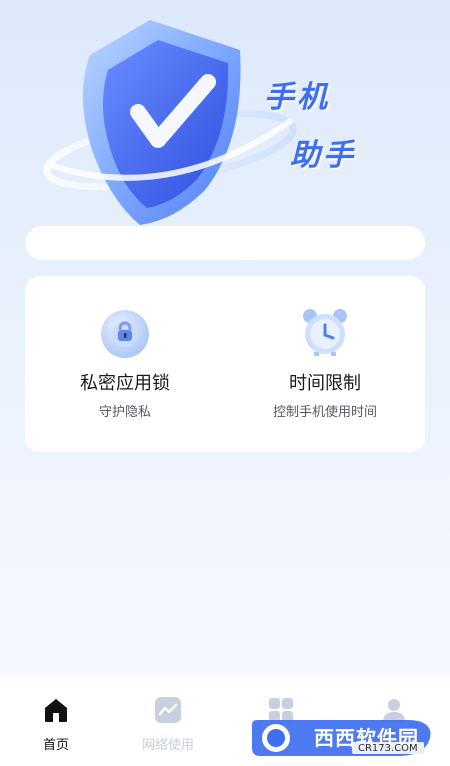 This screenshot has width=450, height=766. I want to click on tab-label: 网络使用, so click(167, 745).